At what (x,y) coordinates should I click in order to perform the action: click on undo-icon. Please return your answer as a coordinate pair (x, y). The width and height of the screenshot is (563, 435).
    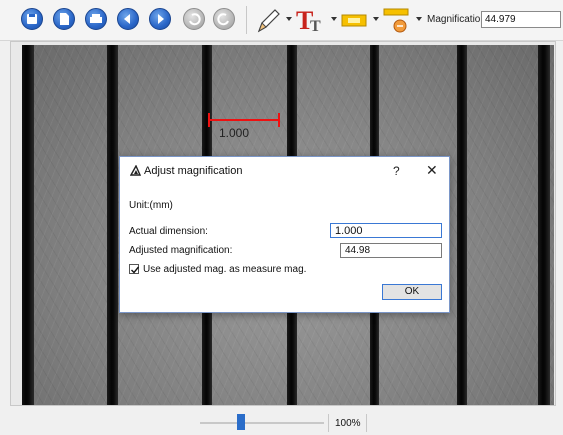
    Looking at the image, I should click on (195, 19).